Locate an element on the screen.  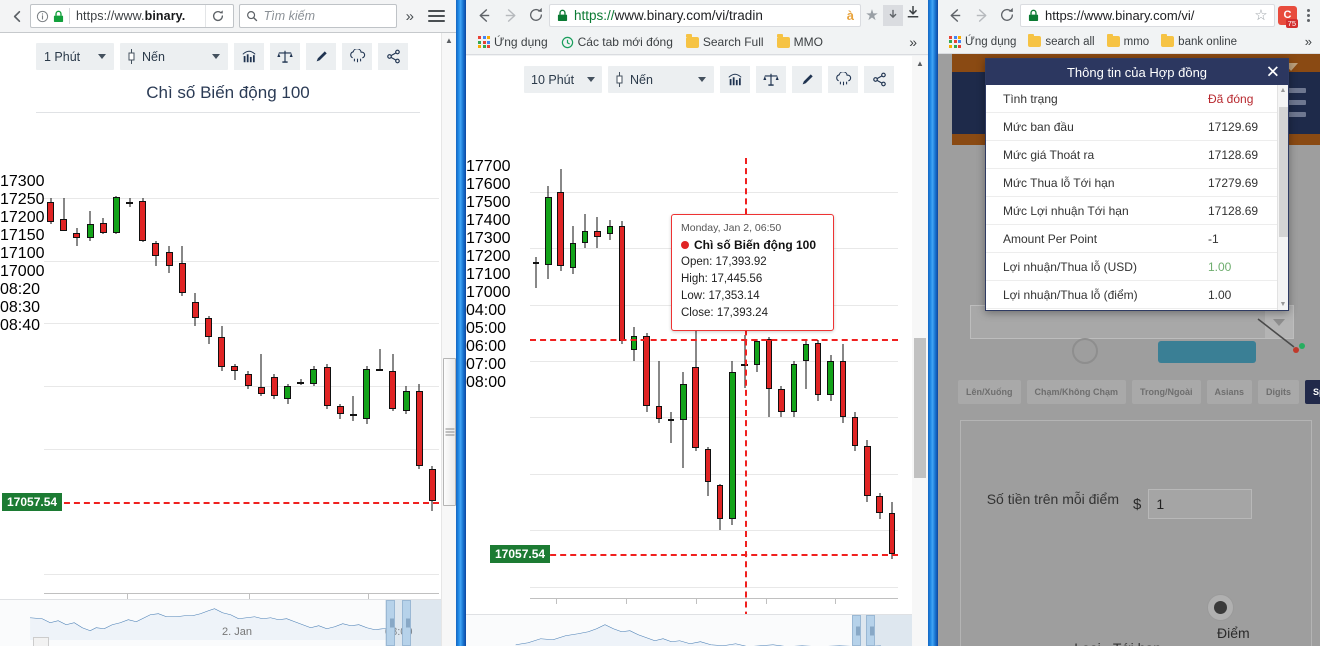
navigator-scroll-left is located at coordinates (41, 641).